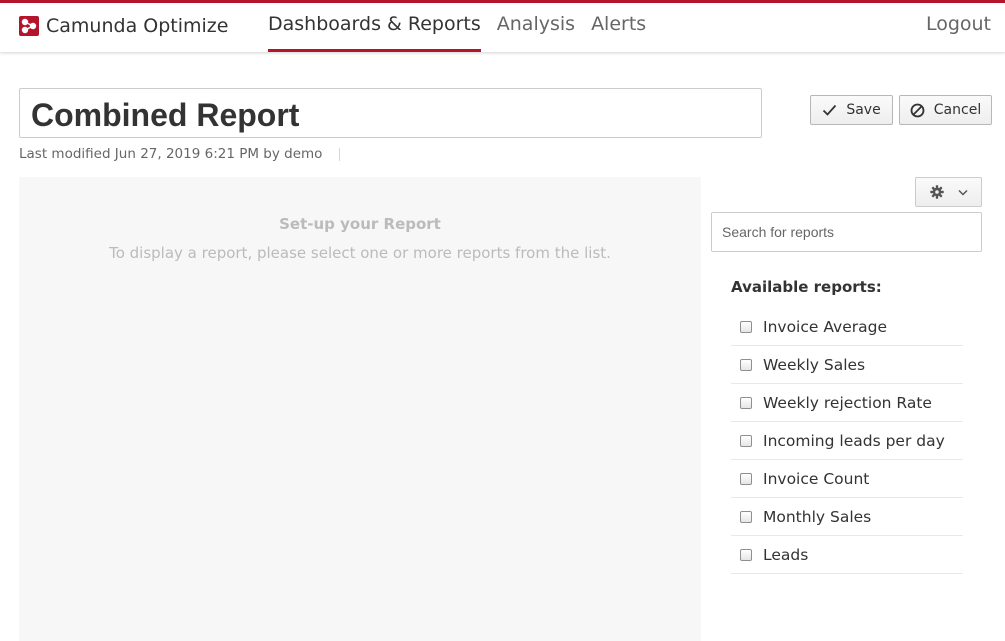  I want to click on gear-icon, so click(936, 192).